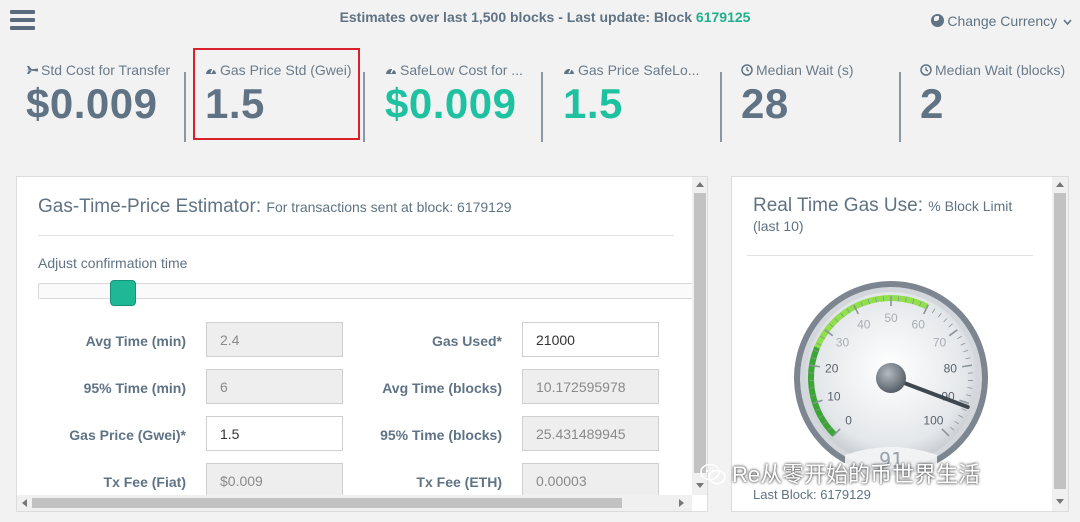 The width and height of the screenshot is (1080, 522). Describe the element at coordinates (1000, 70) in the screenshot. I see `stat-label: Median Wait (blocks)` at that location.